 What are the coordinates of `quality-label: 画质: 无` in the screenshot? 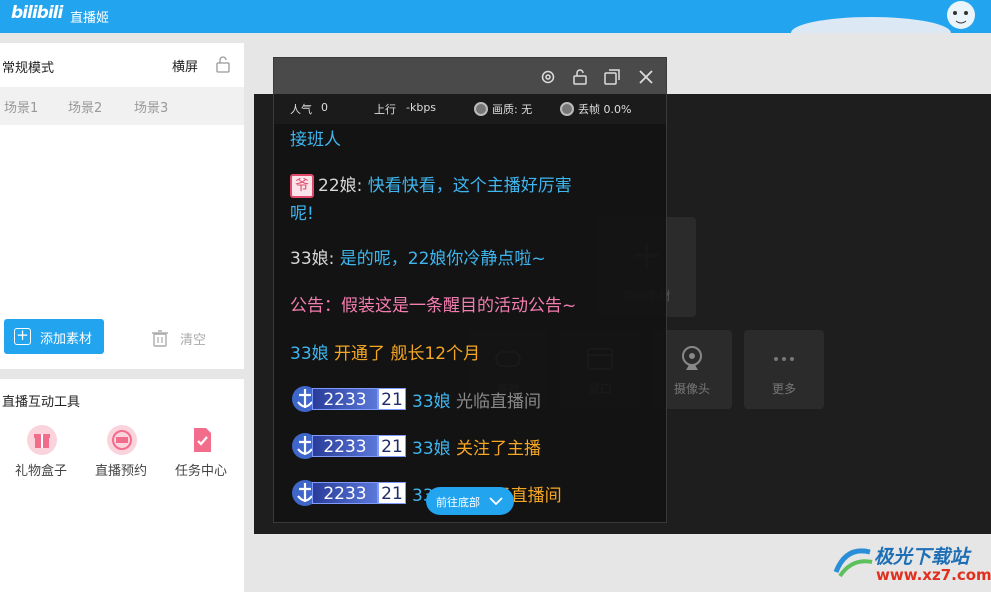 It's located at (512, 109).